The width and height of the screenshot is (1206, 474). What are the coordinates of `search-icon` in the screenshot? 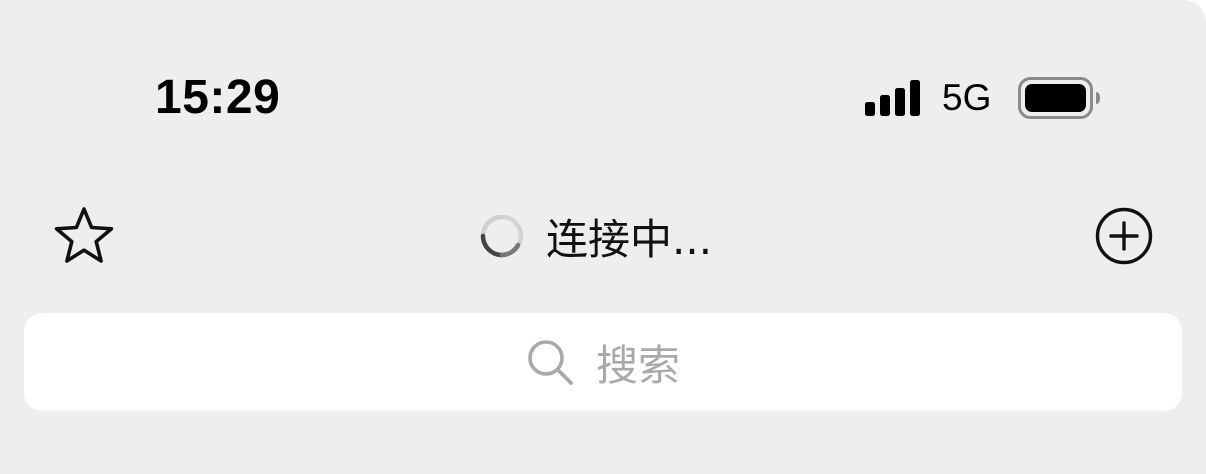 It's located at (550, 362).